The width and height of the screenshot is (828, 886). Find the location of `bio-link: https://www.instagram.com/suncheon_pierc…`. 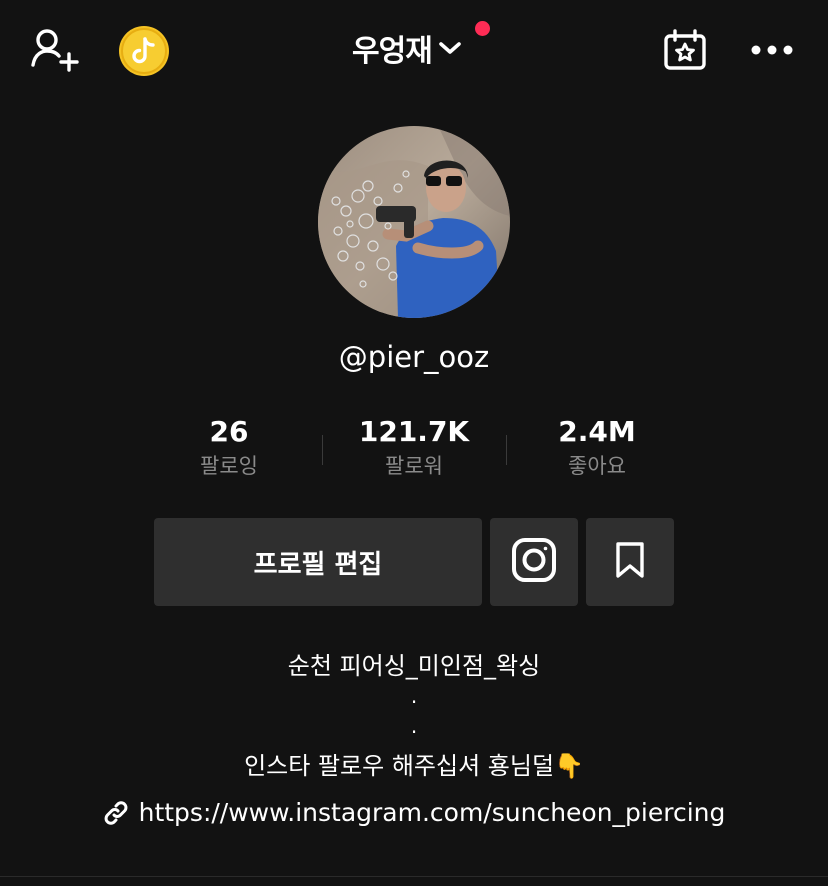

bio-link: https://www.instagram.com/suncheon_pierc… is located at coordinates (414, 812).